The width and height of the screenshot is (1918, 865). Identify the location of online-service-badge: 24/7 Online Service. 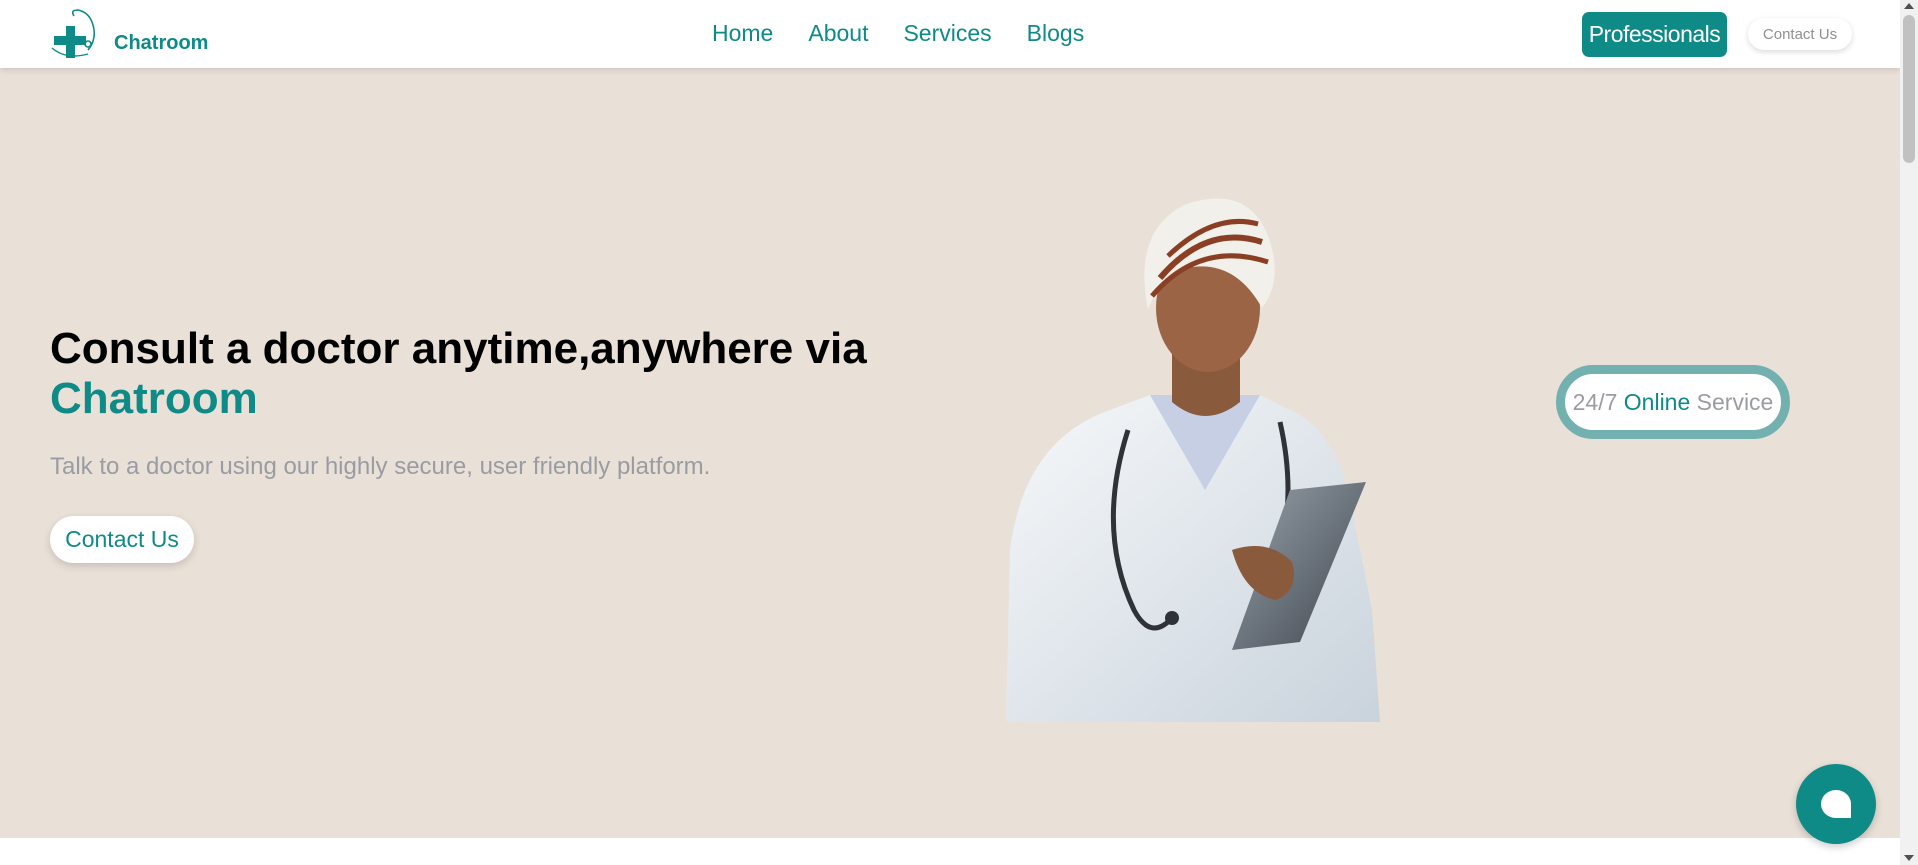
(1673, 402).